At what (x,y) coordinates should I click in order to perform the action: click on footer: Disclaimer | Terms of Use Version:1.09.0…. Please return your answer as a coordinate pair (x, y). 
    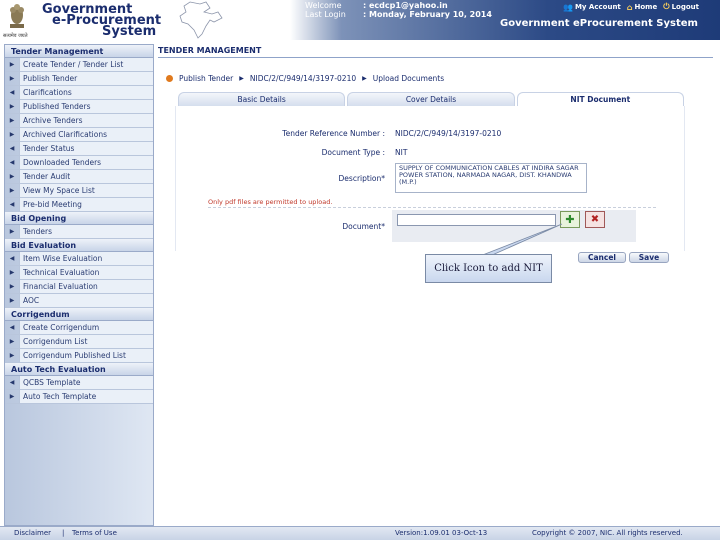
    Looking at the image, I should click on (360, 533).